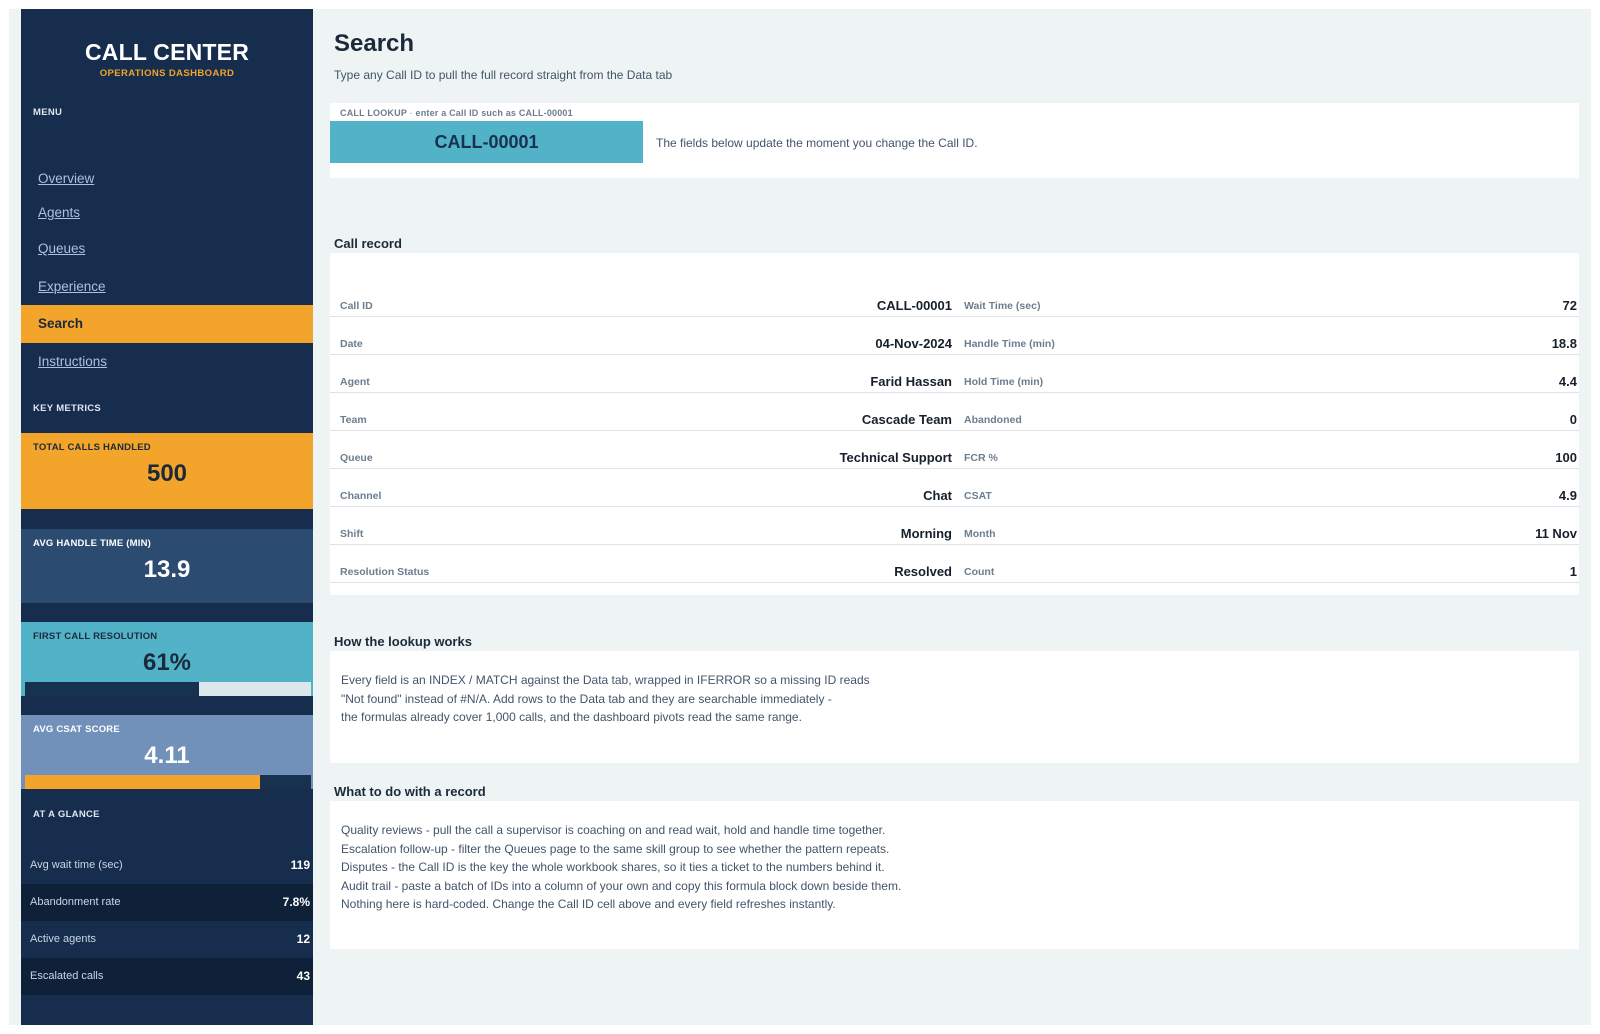  What do you see at coordinates (95, 636) in the screenshot?
I see `metric-label: FIRST CALL RESOLUTION` at bounding box center [95, 636].